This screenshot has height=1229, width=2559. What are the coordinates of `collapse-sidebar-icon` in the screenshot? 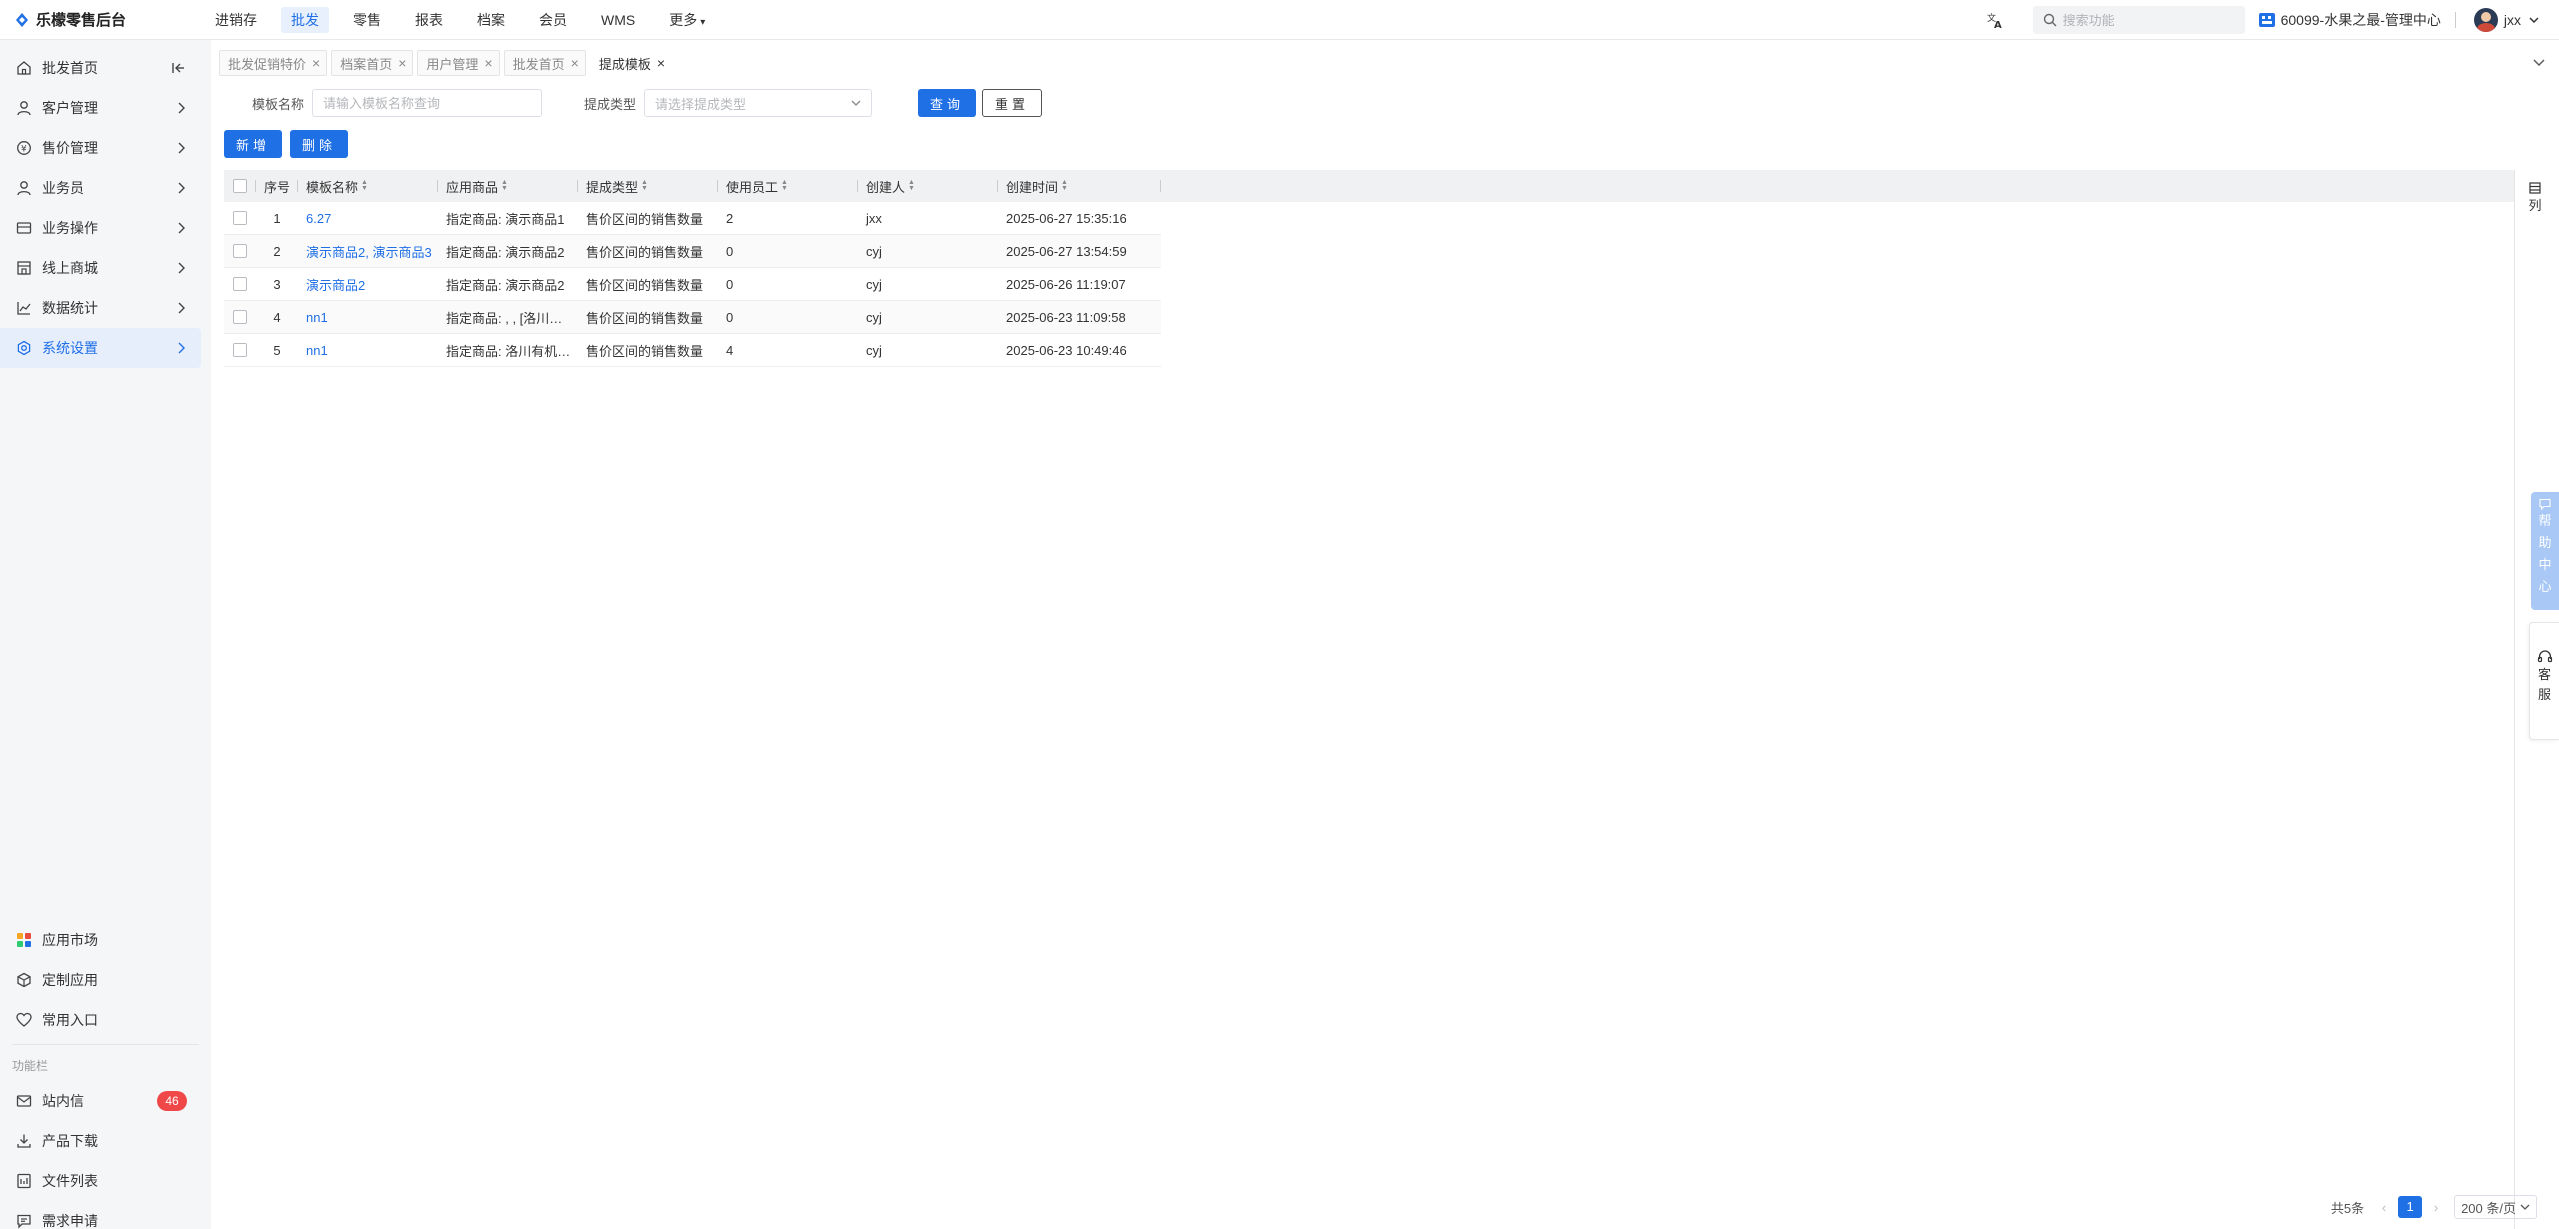 It's located at (178, 69).